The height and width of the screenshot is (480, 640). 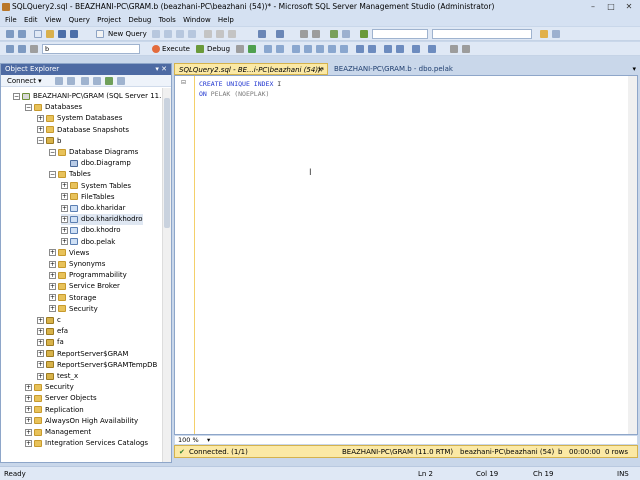 What do you see at coordinates (629, 7) in the screenshot?
I see `close-window-button: ✕` at bounding box center [629, 7].